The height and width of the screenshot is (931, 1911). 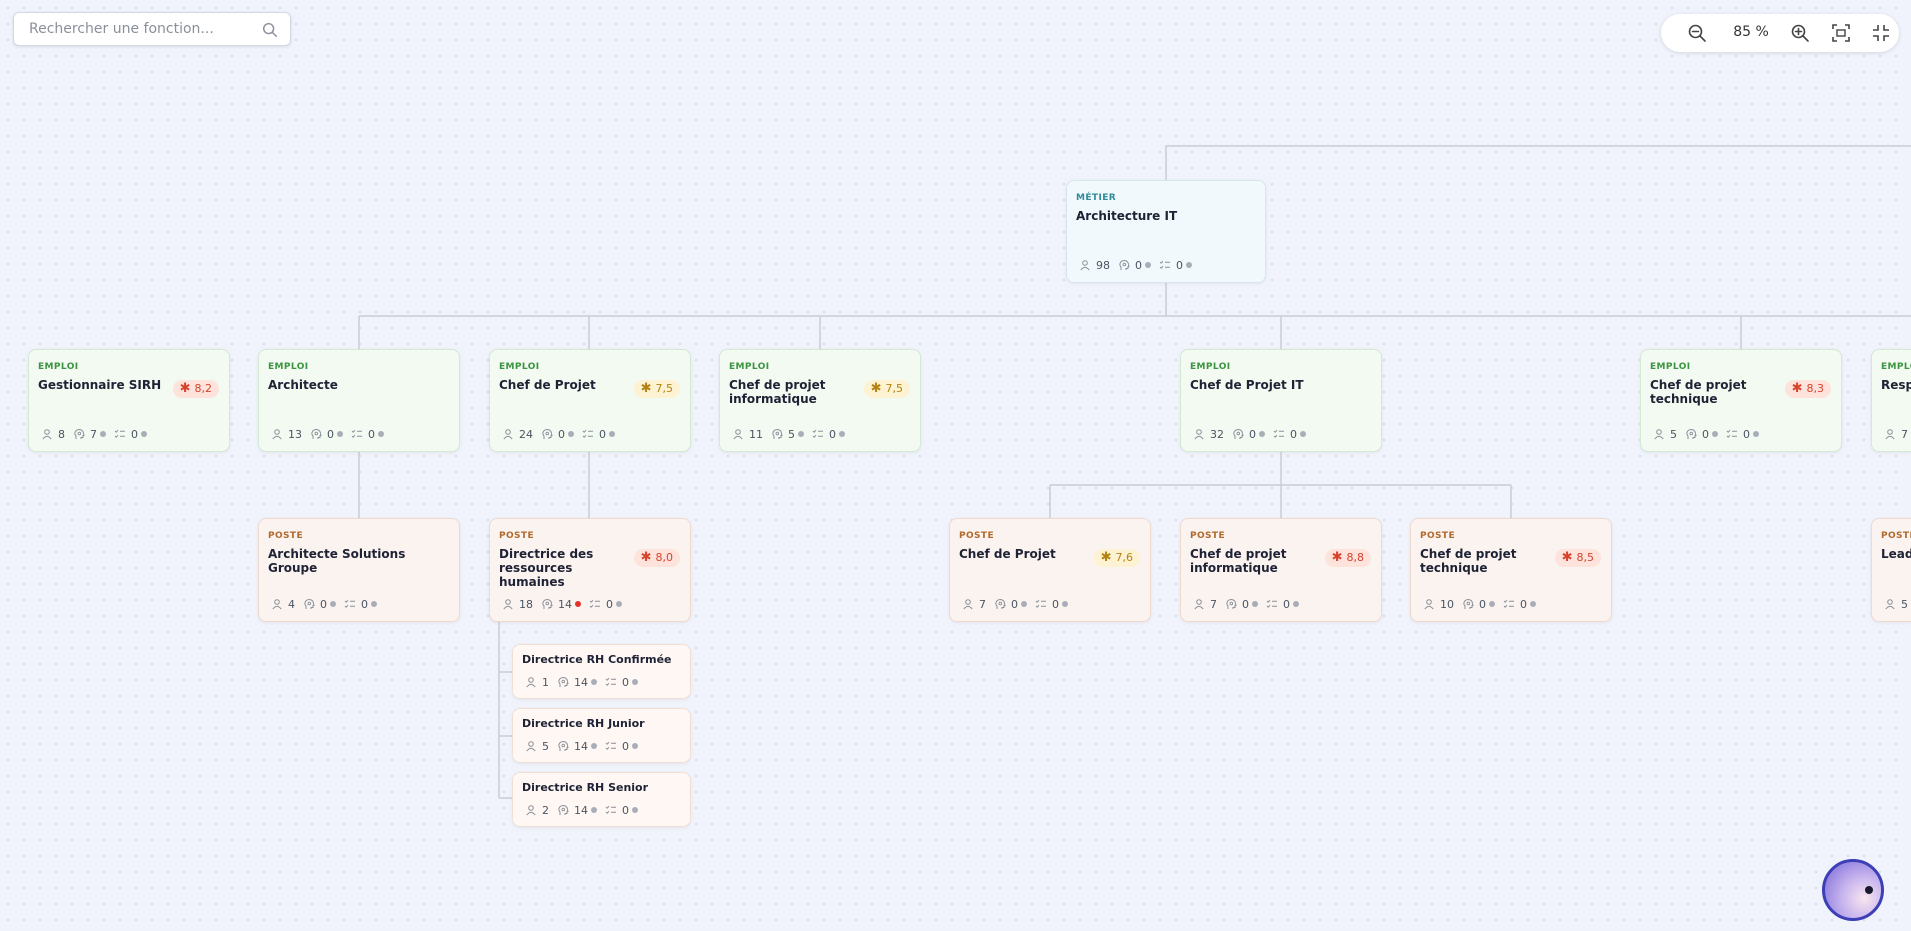 I want to click on assistant-avatar-button, so click(x=1853, y=890).